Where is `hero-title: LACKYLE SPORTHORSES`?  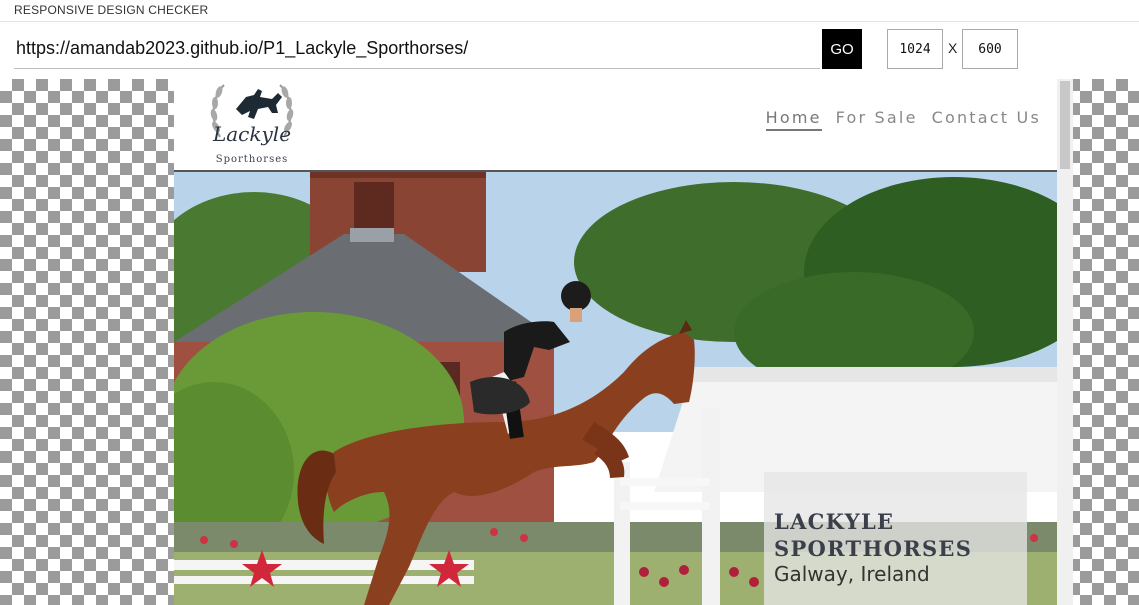 hero-title: LACKYLE SPORTHORSES is located at coordinates (899, 535).